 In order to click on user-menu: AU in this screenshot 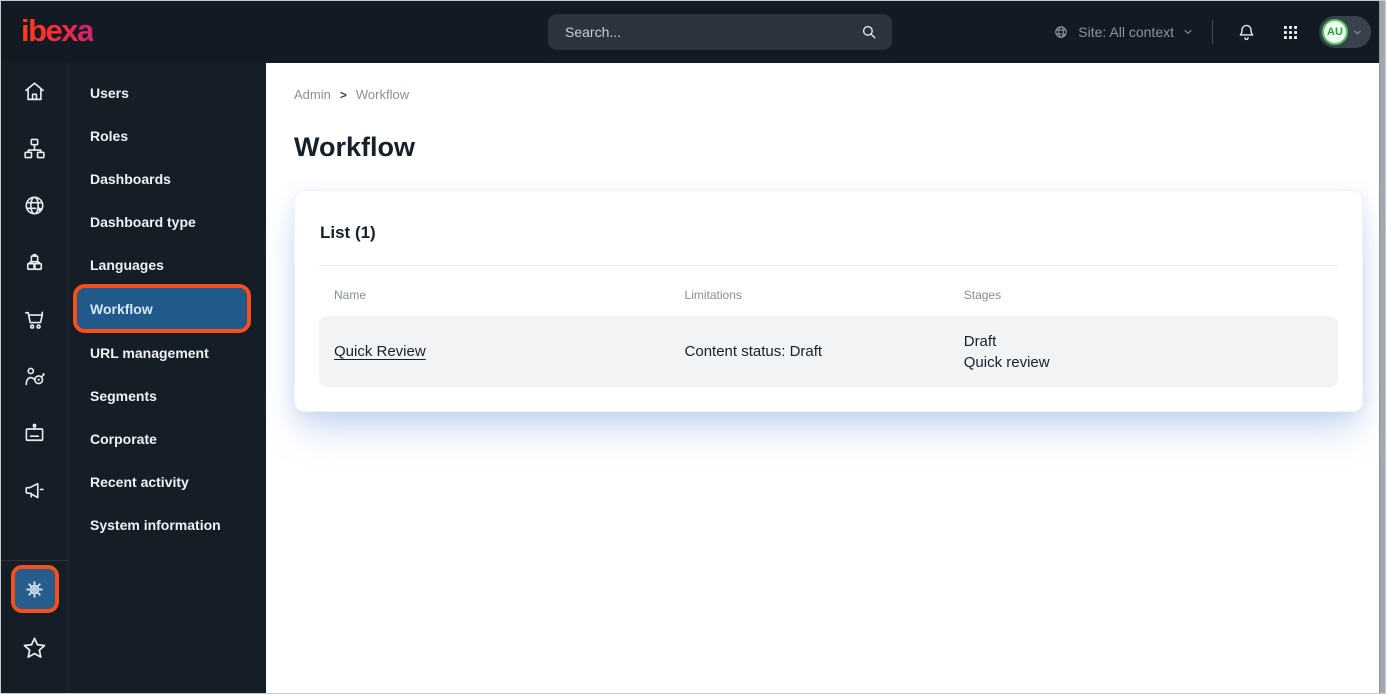, I will do `click(1345, 32)`.